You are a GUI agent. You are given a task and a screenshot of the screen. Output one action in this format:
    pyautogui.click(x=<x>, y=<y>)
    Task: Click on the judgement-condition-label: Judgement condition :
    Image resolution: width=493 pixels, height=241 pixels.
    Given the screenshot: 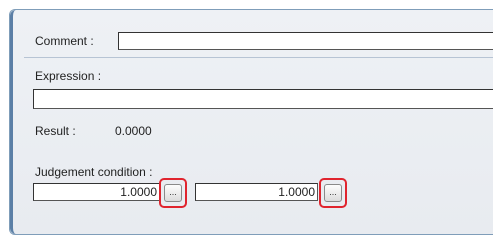 What is the action you would take?
    pyautogui.click(x=94, y=172)
    